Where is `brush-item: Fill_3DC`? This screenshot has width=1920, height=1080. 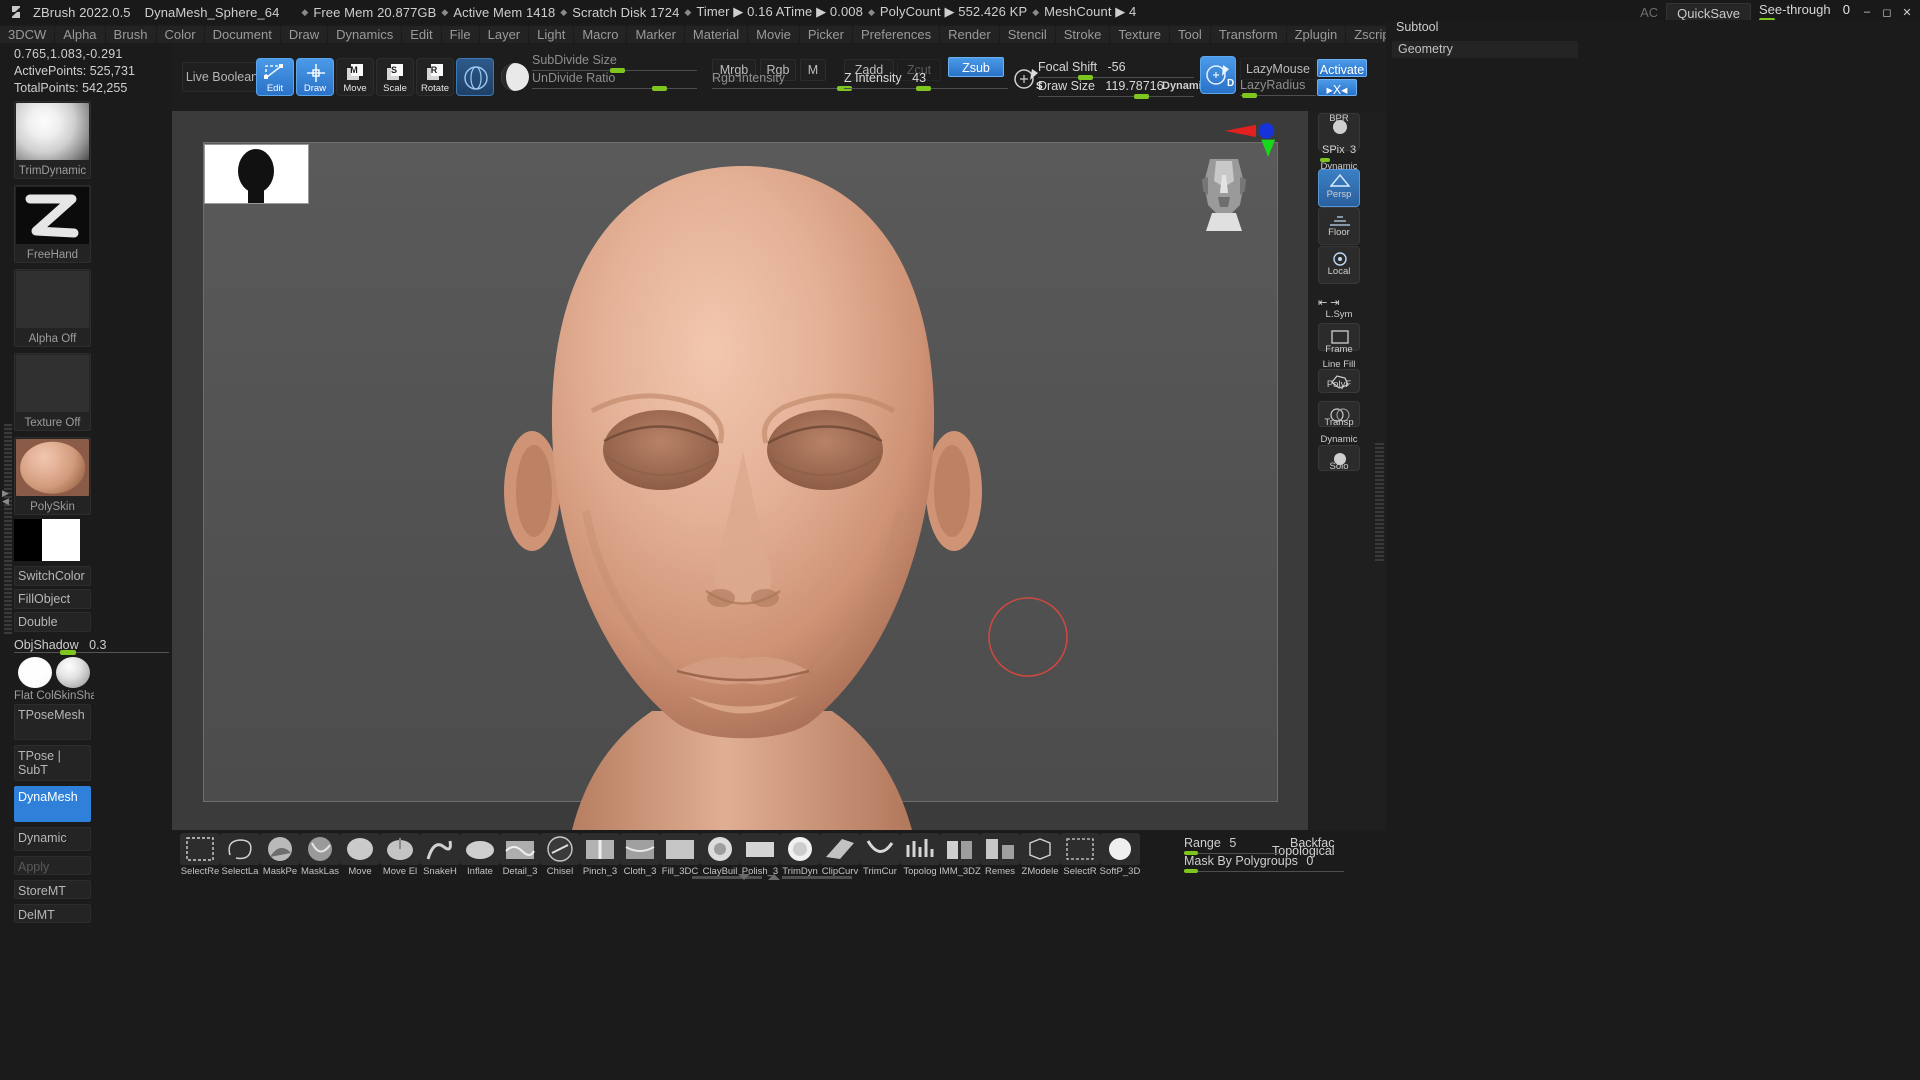
brush-item: Fill_3DC is located at coordinates (680, 855).